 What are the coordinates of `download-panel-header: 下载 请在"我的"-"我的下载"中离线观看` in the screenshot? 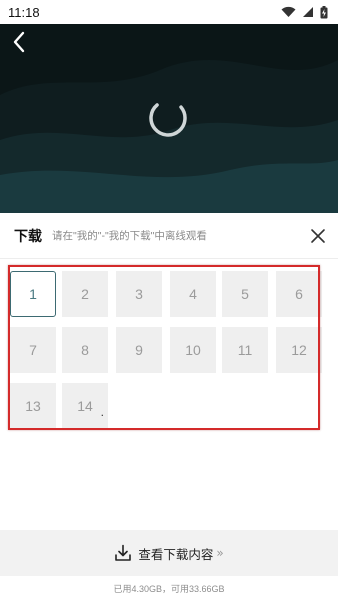 It's located at (169, 236).